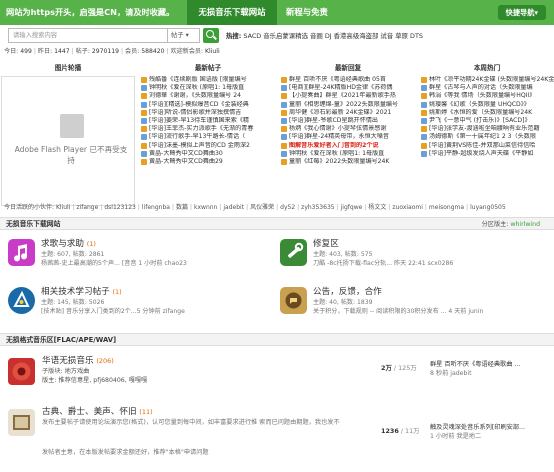 The width and height of the screenshot is (554, 472). I want to click on active-member-link: zyh353635, so click(317, 207).